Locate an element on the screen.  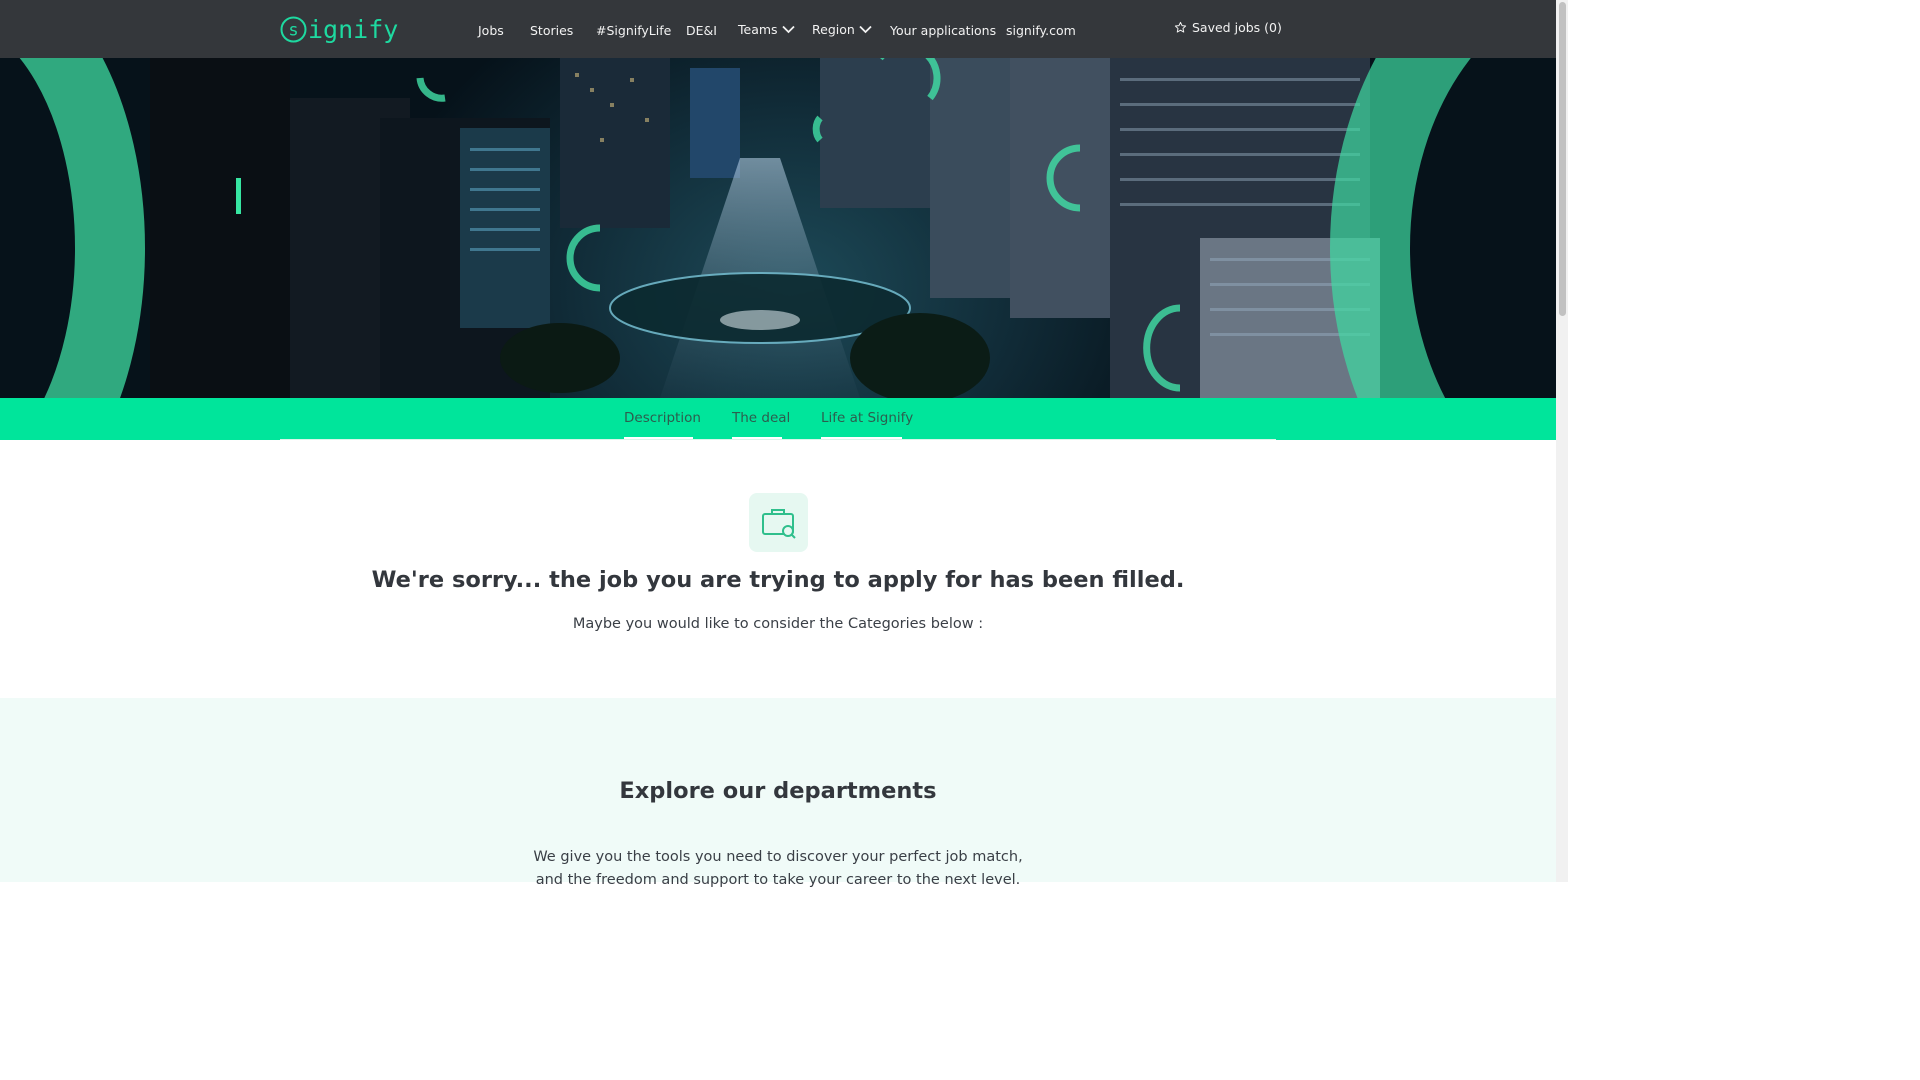
tab-life-at-signify: Life at Signify is located at coordinates (867, 418).